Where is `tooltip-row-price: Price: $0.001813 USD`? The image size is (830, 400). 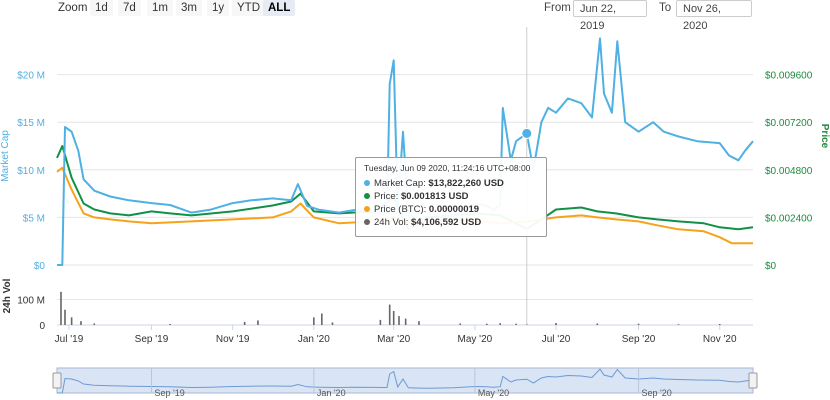
tooltip-row-price: Price: $0.001813 USD is located at coordinates (451, 196).